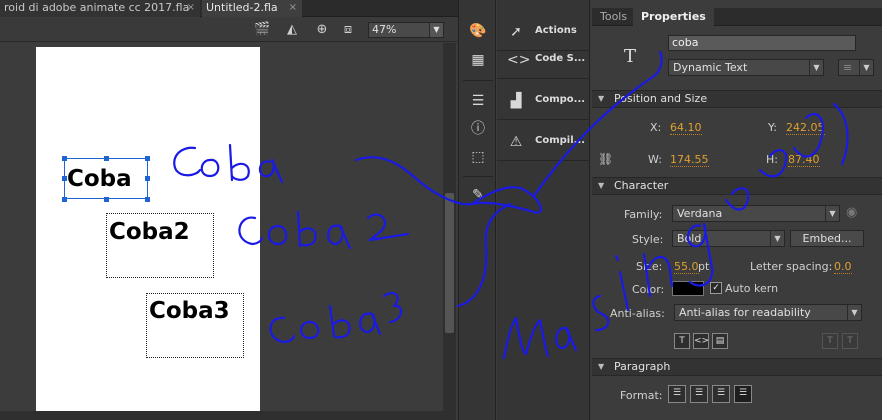 The height and width of the screenshot is (420, 882). I want to click on align-left-button: ☰, so click(677, 394).